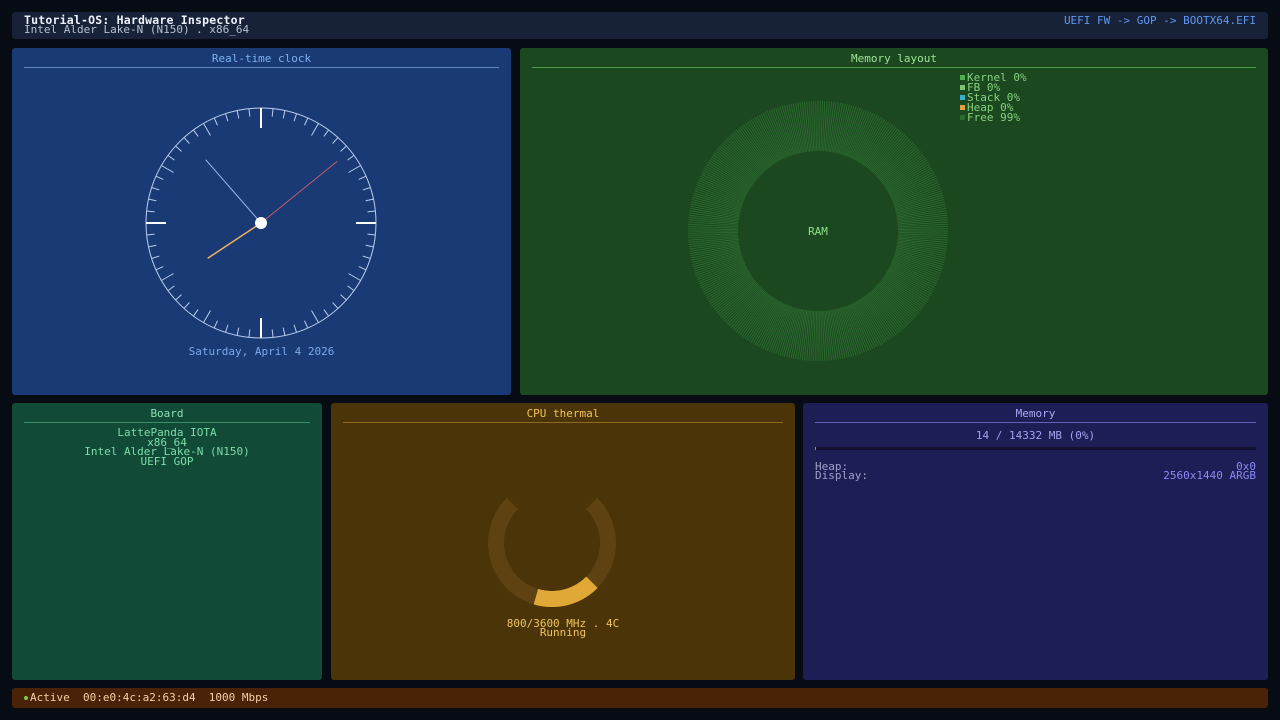 The width and height of the screenshot is (1280, 720). I want to click on status-bar: Active 00:e0:4c:a2:63:d4 1000 Mbps, so click(640, 698).